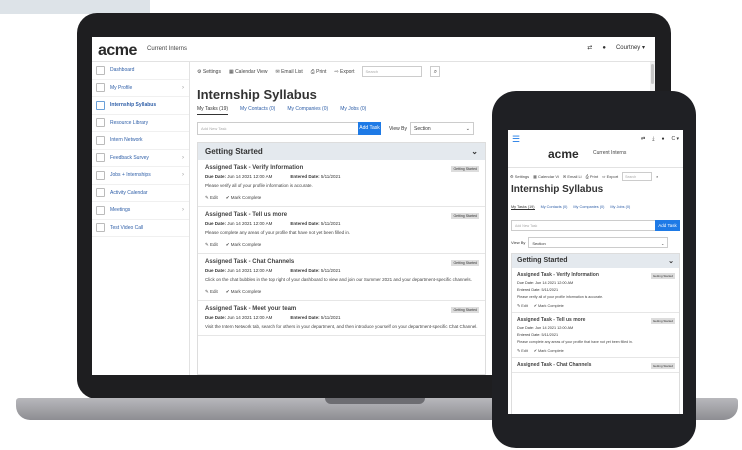  What do you see at coordinates (140, 88) in the screenshot?
I see `sidebar-item-my-profile: My Profile ›` at bounding box center [140, 88].